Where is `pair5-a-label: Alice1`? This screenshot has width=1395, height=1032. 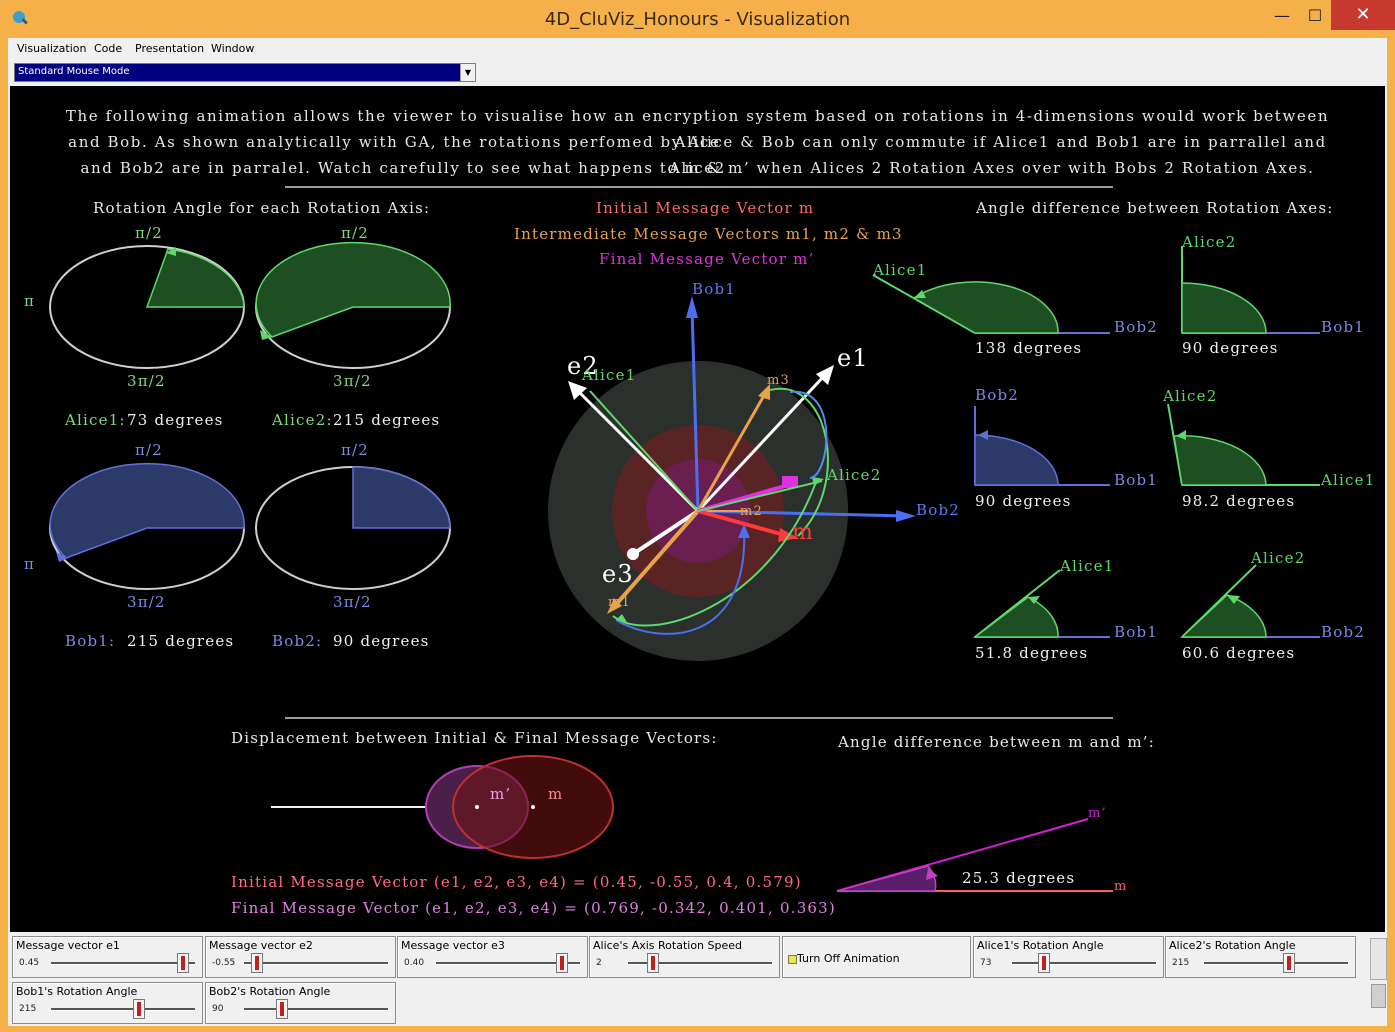
pair5-a-label: Alice1 is located at coordinates (1087, 566).